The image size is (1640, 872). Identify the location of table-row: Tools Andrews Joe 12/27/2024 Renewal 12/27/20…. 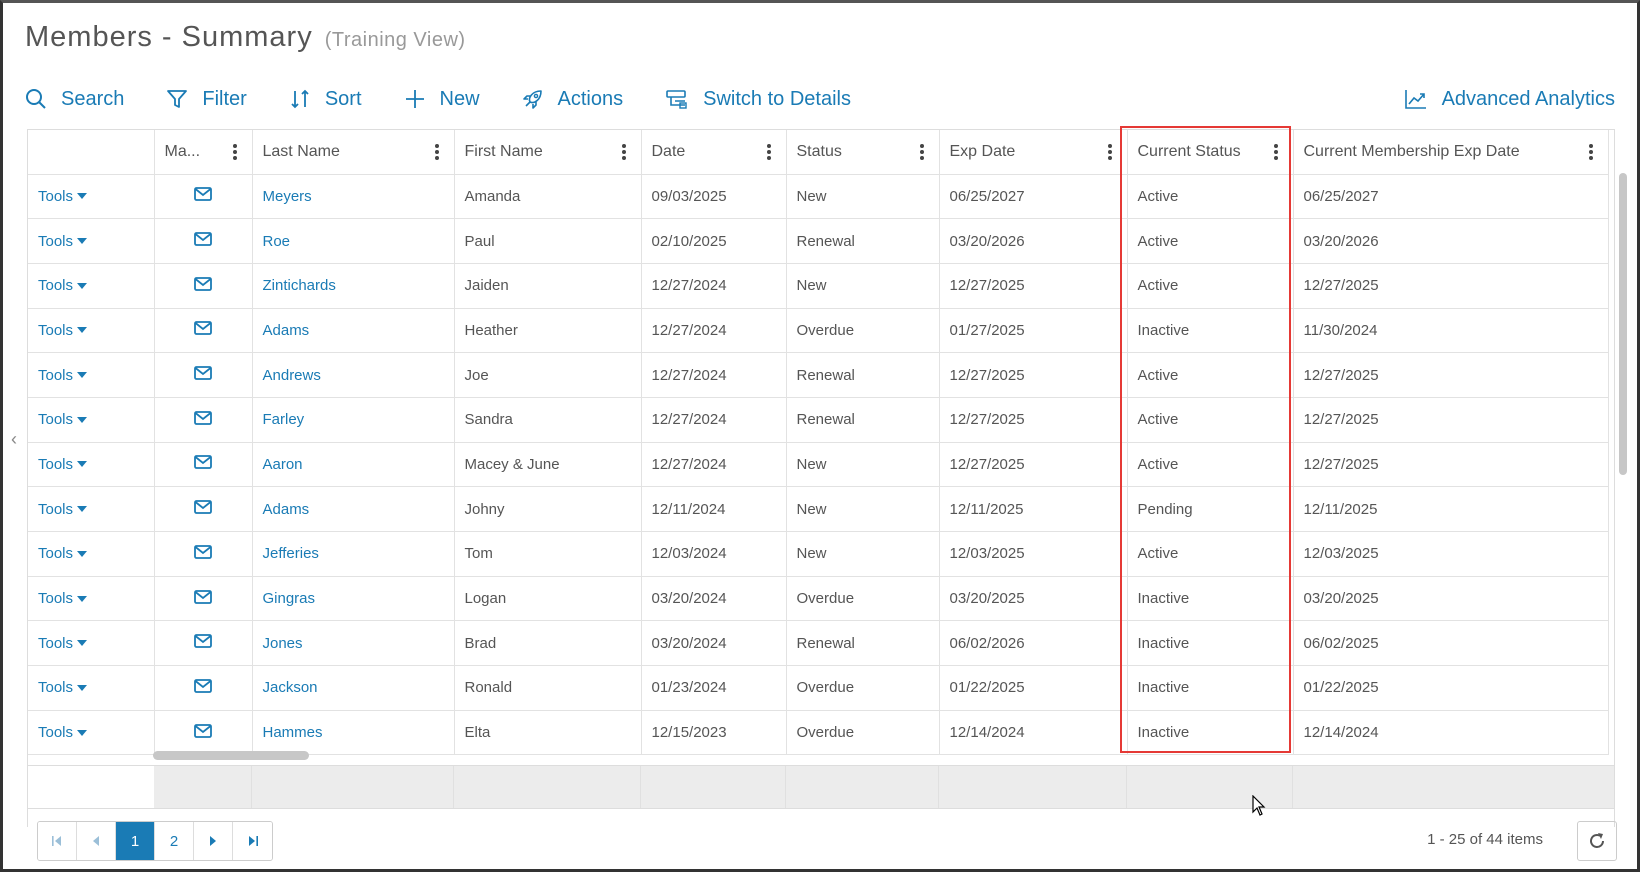
(818, 375).